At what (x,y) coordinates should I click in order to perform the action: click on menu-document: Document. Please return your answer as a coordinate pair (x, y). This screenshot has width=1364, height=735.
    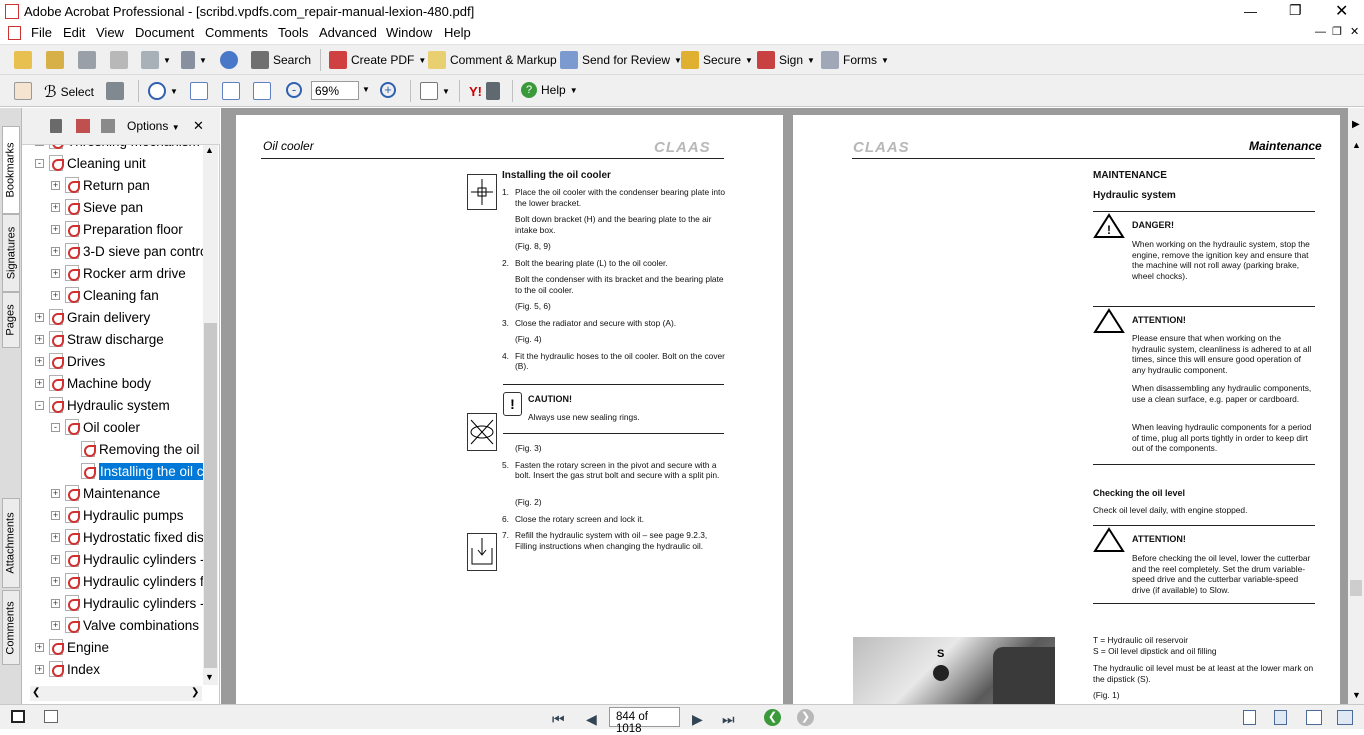
    Looking at the image, I should click on (164, 32).